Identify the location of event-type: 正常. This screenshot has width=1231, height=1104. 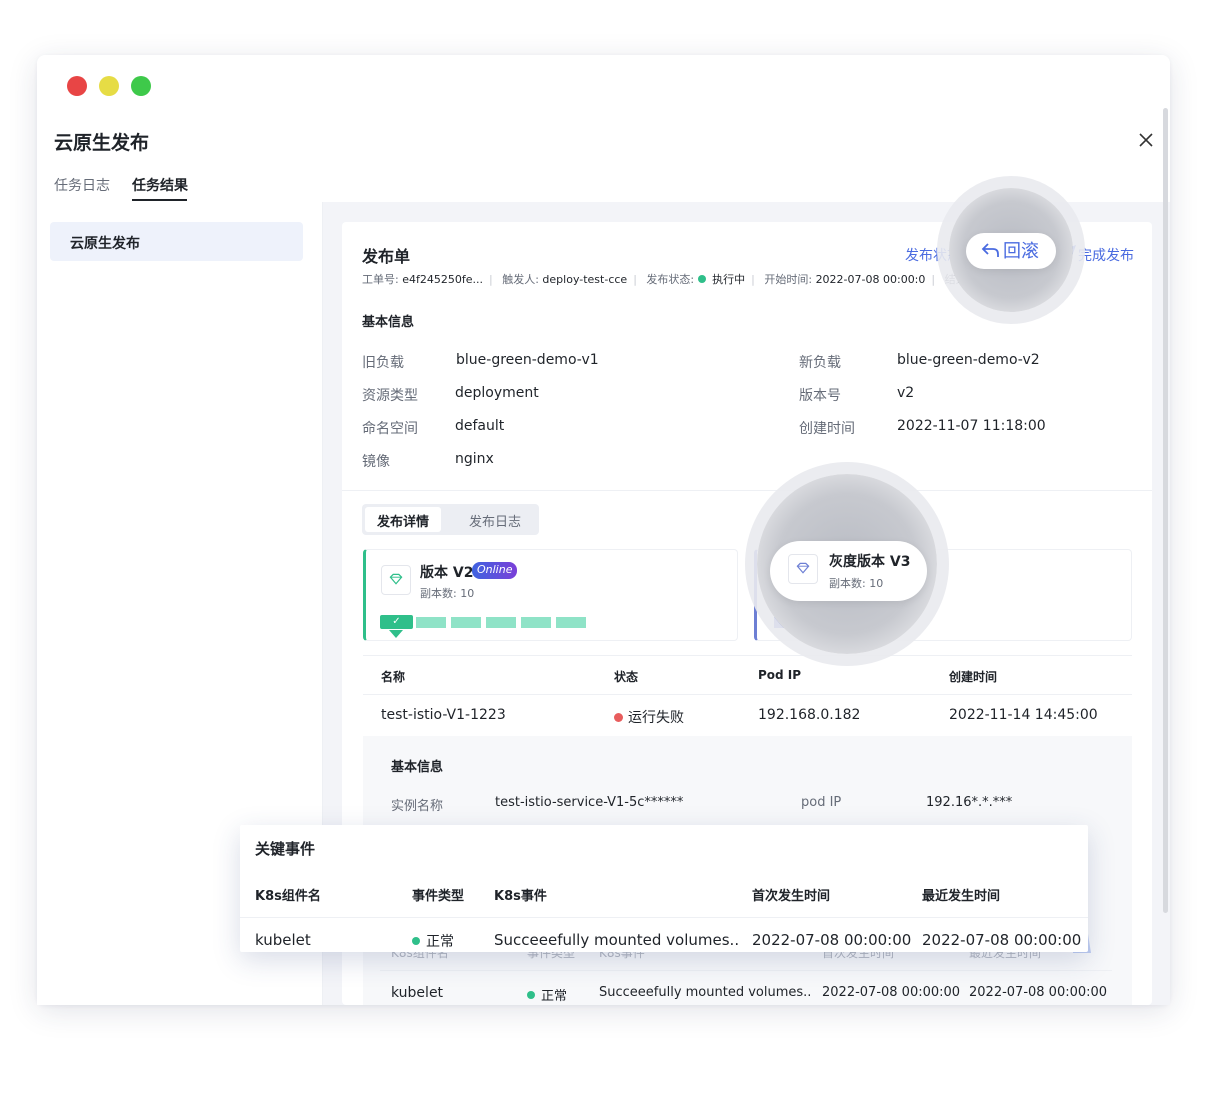
(547, 994).